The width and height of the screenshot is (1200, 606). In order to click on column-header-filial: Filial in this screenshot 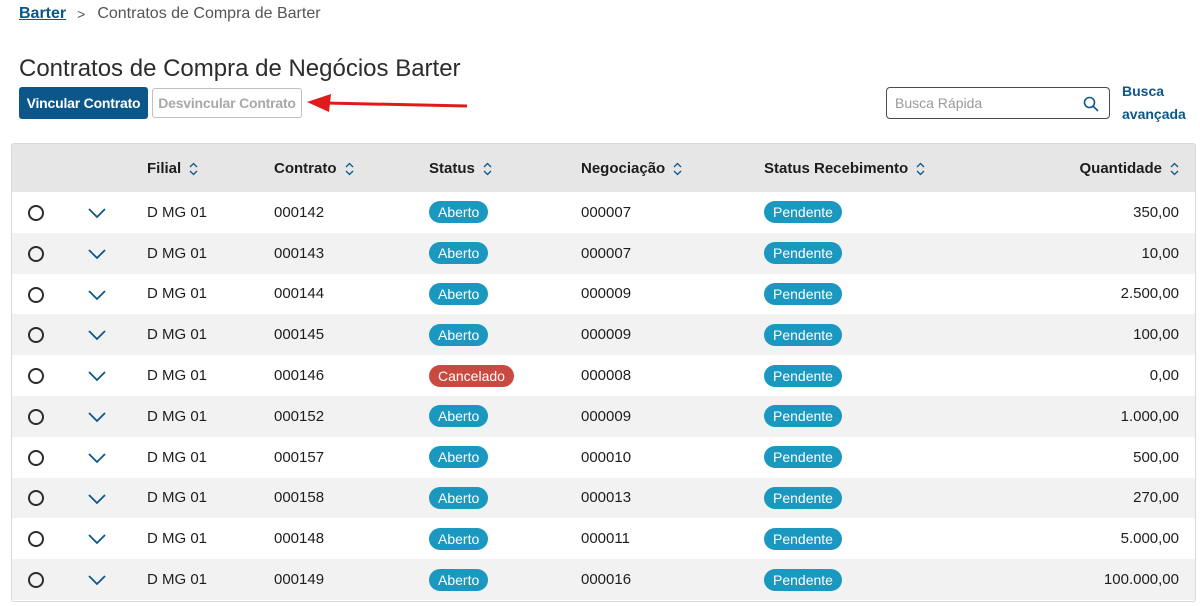, I will do `click(210, 168)`.